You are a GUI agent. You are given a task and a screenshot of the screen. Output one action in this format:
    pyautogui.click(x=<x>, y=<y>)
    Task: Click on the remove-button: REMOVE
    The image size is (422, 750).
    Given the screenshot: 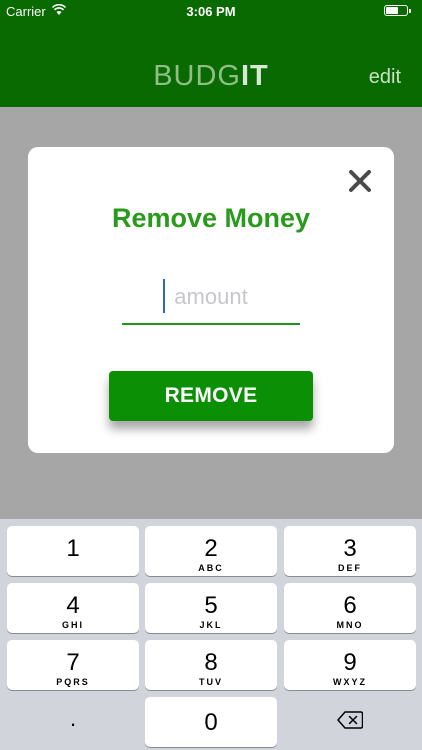 What is the action you would take?
    pyautogui.click(x=211, y=396)
    